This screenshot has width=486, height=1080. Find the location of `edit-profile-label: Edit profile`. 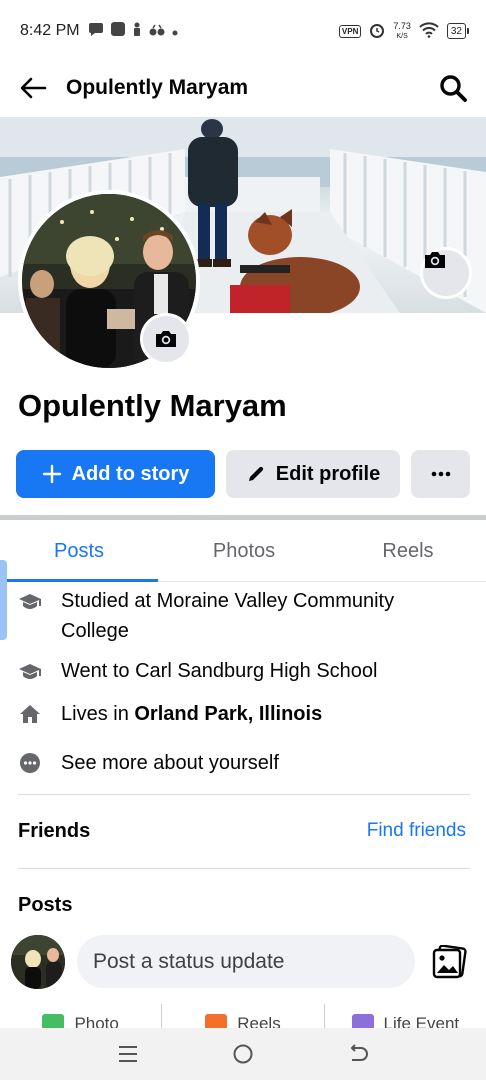

edit-profile-label: Edit profile is located at coordinates (328, 473).